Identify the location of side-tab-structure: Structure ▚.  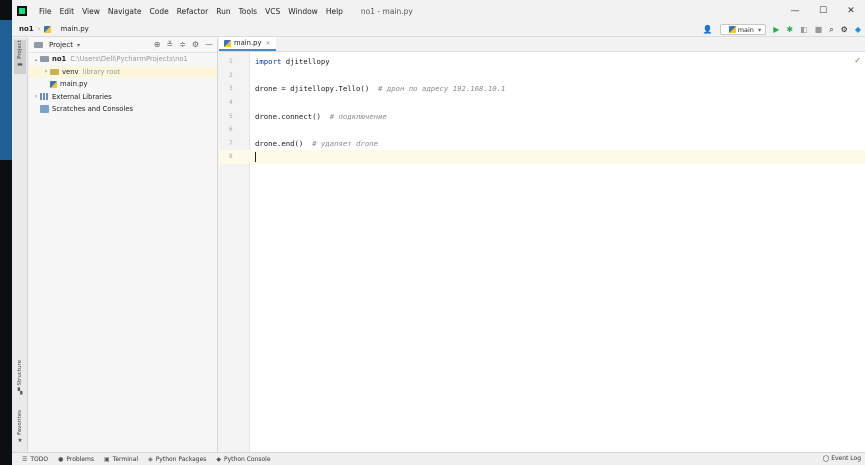
(20, 380).